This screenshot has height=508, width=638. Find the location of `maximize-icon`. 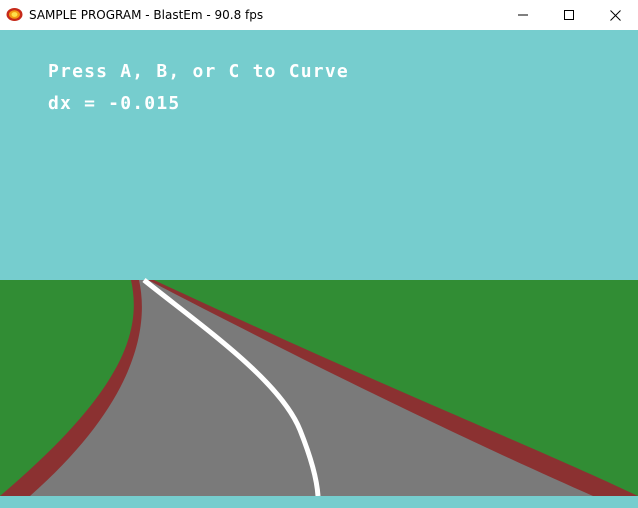

maximize-icon is located at coordinates (569, 15).